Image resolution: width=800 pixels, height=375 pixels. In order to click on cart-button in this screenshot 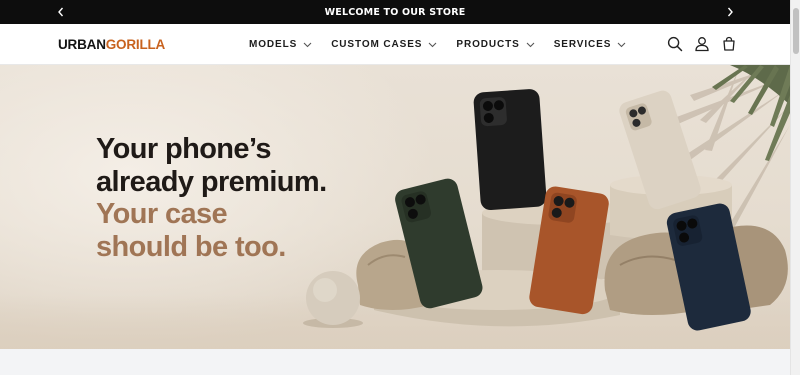, I will do `click(729, 44)`.